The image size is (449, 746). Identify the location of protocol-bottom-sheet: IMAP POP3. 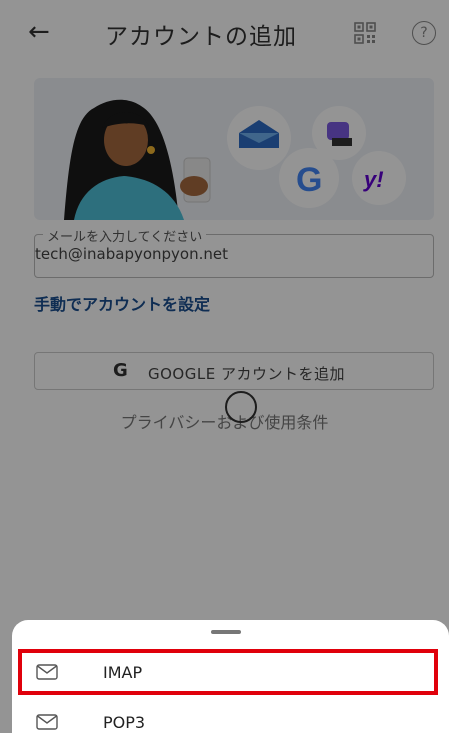
(230, 676).